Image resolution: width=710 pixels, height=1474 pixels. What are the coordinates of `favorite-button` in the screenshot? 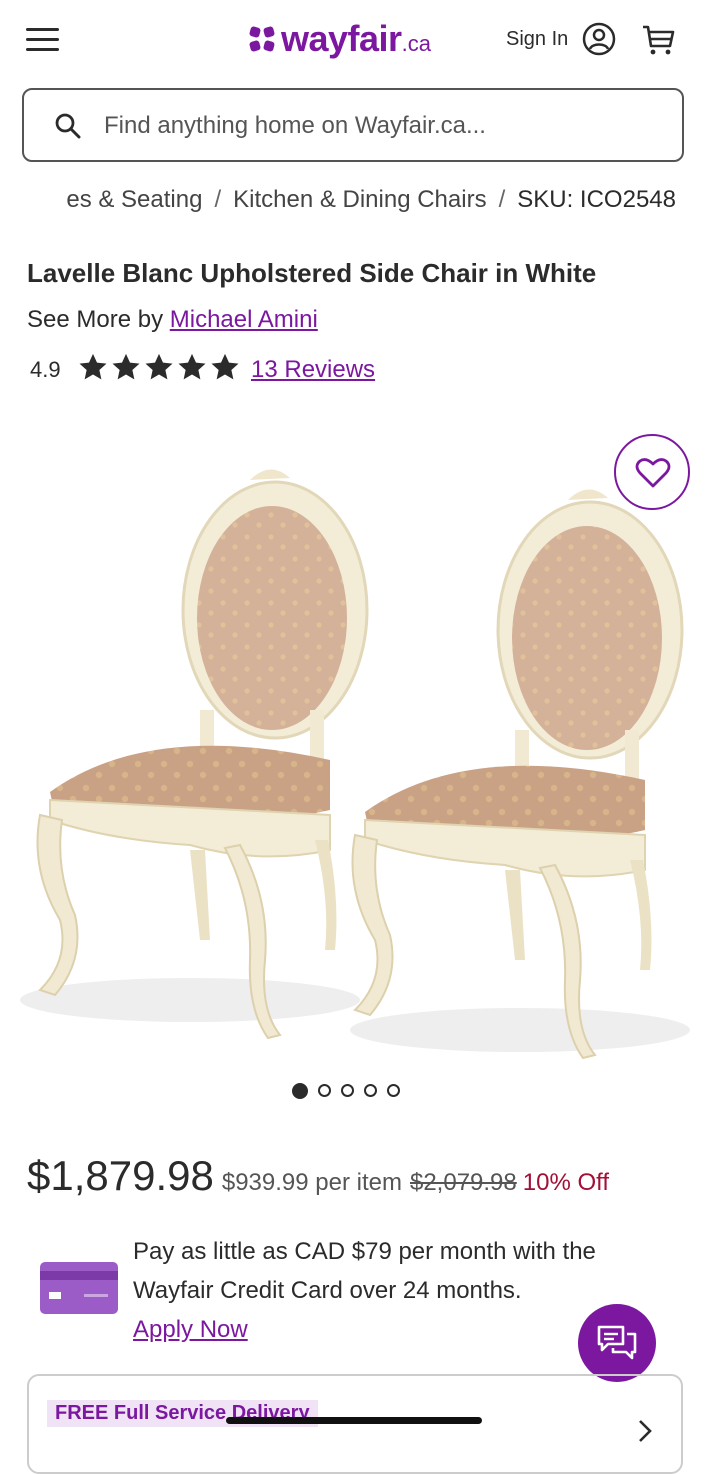 It's located at (652, 472).